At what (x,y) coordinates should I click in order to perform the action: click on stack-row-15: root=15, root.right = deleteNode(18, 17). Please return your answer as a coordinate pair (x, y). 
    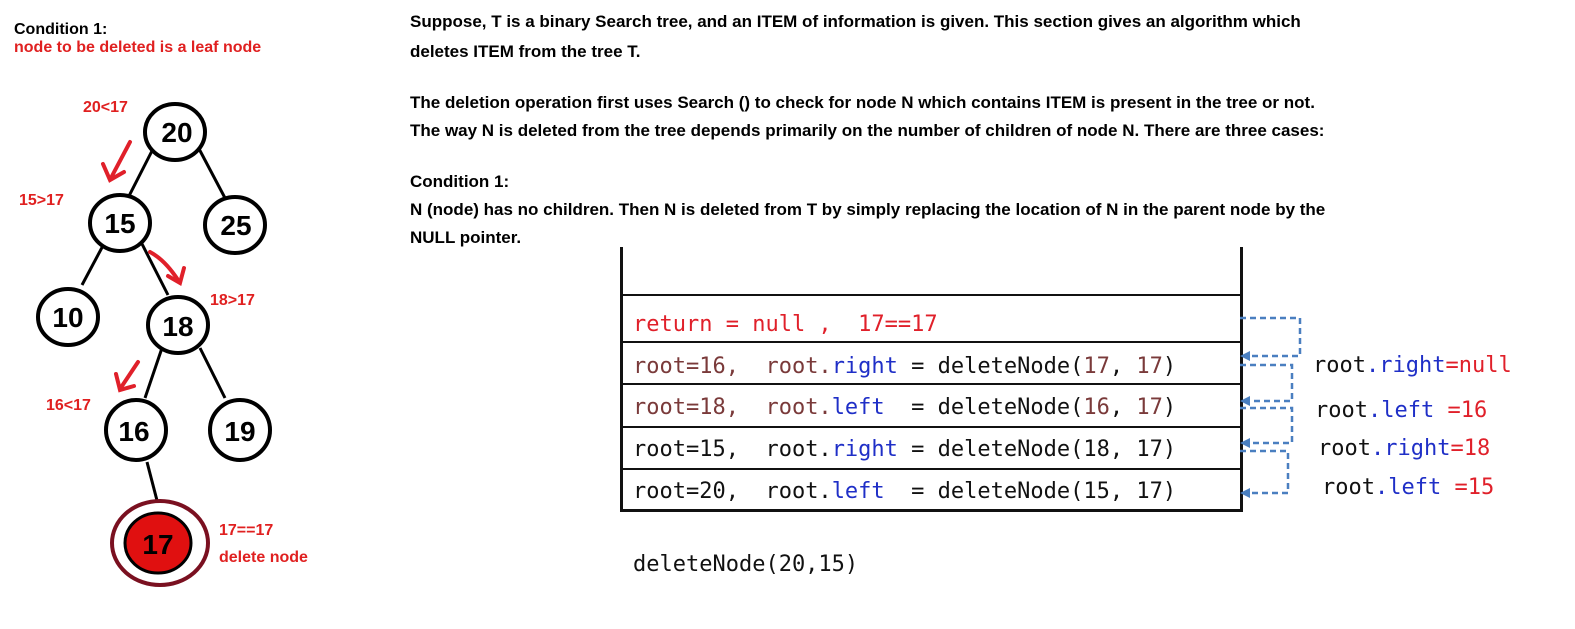
    Looking at the image, I should click on (905, 449).